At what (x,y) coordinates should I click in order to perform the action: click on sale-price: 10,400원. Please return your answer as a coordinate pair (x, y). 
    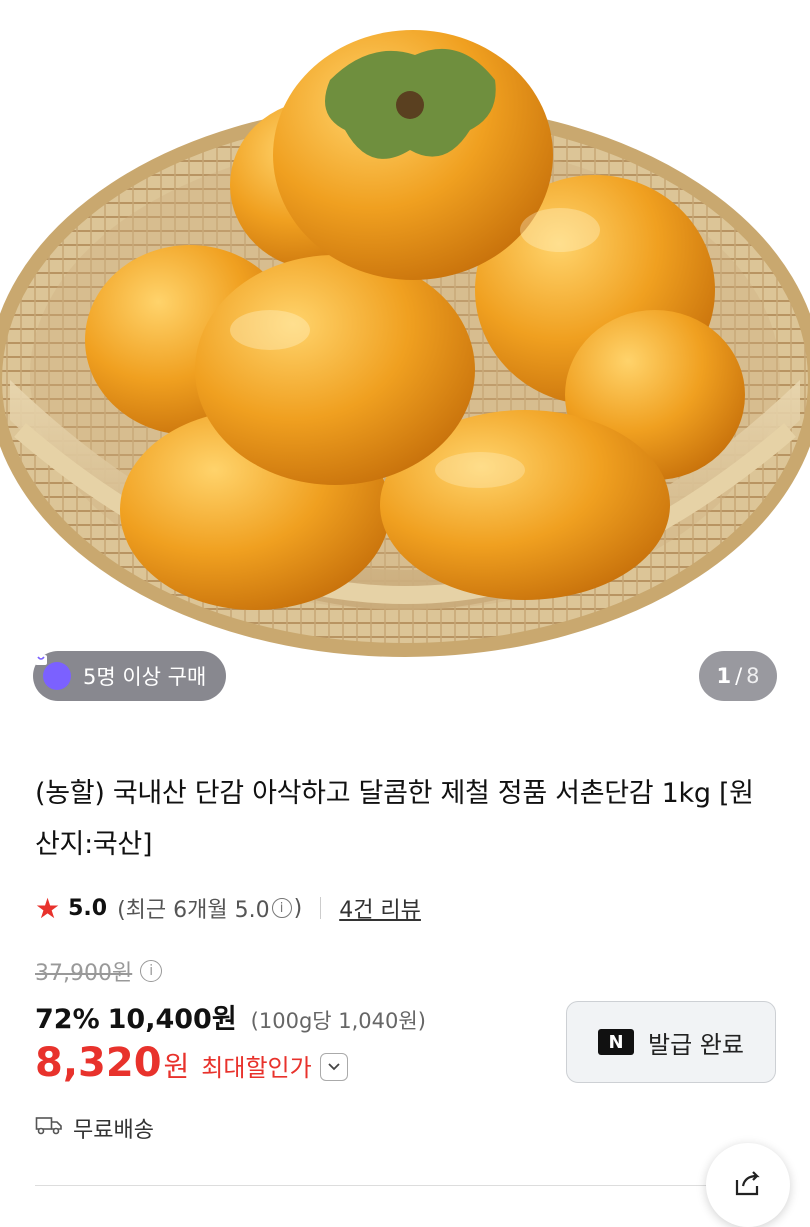
    Looking at the image, I should click on (172, 1019).